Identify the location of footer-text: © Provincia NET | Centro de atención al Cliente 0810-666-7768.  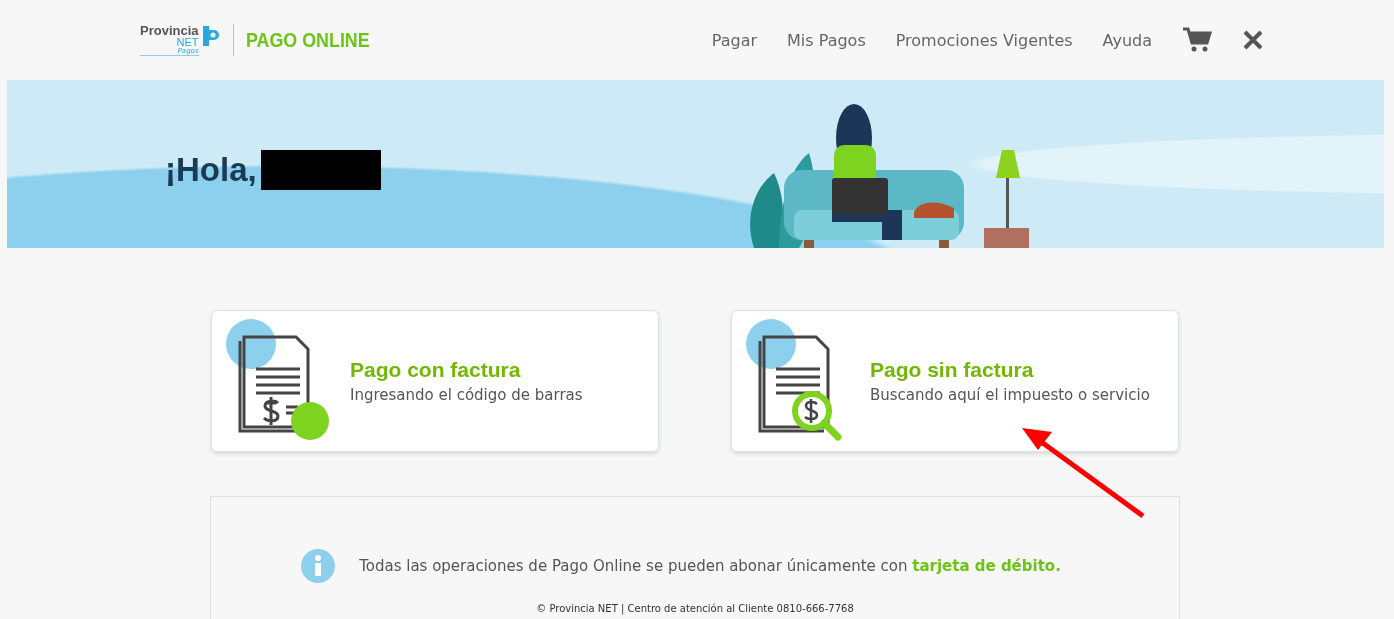
(695, 608).